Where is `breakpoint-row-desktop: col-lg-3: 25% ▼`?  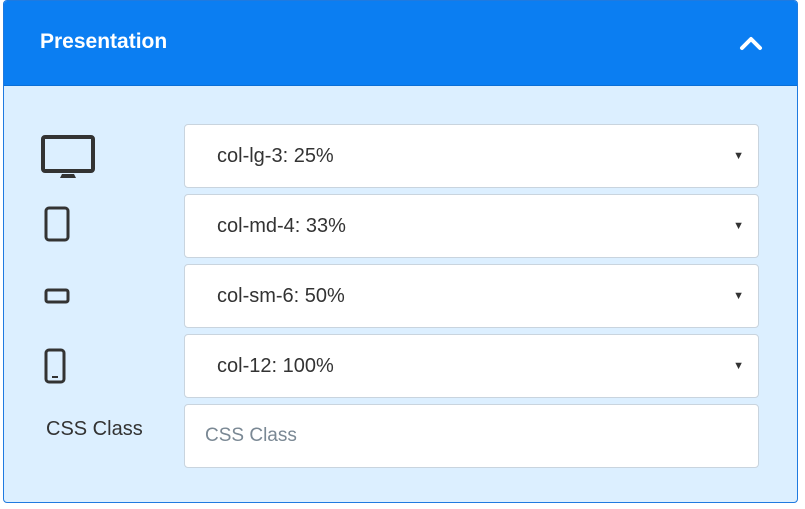
breakpoint-row-desktop: col-lg-3: 25% ▼ is located at coordinates (400, 156).